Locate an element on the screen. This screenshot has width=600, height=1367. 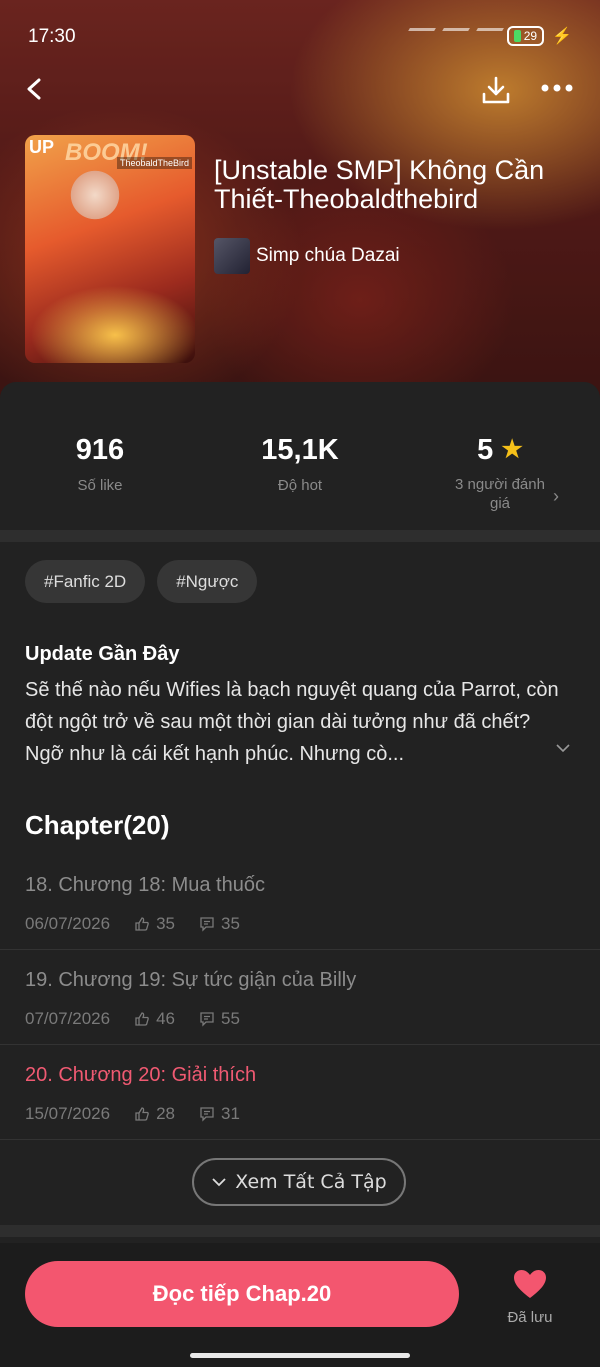
chapter-meta: 06/07/2026 35 35 is located at coordinates (132, 924).